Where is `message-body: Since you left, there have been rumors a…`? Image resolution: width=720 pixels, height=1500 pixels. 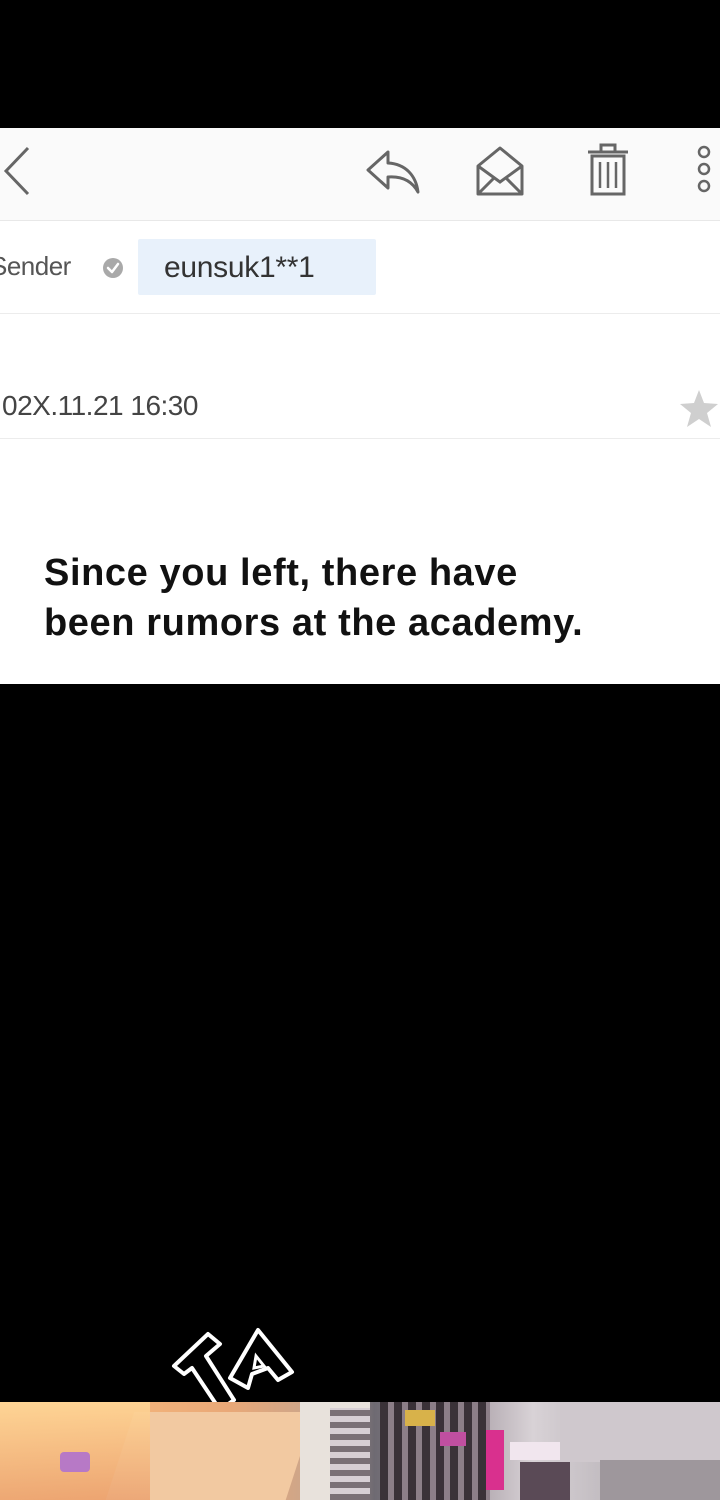
message-body: Since you left, there have been rumors a… is located at coordinates (314, 598).